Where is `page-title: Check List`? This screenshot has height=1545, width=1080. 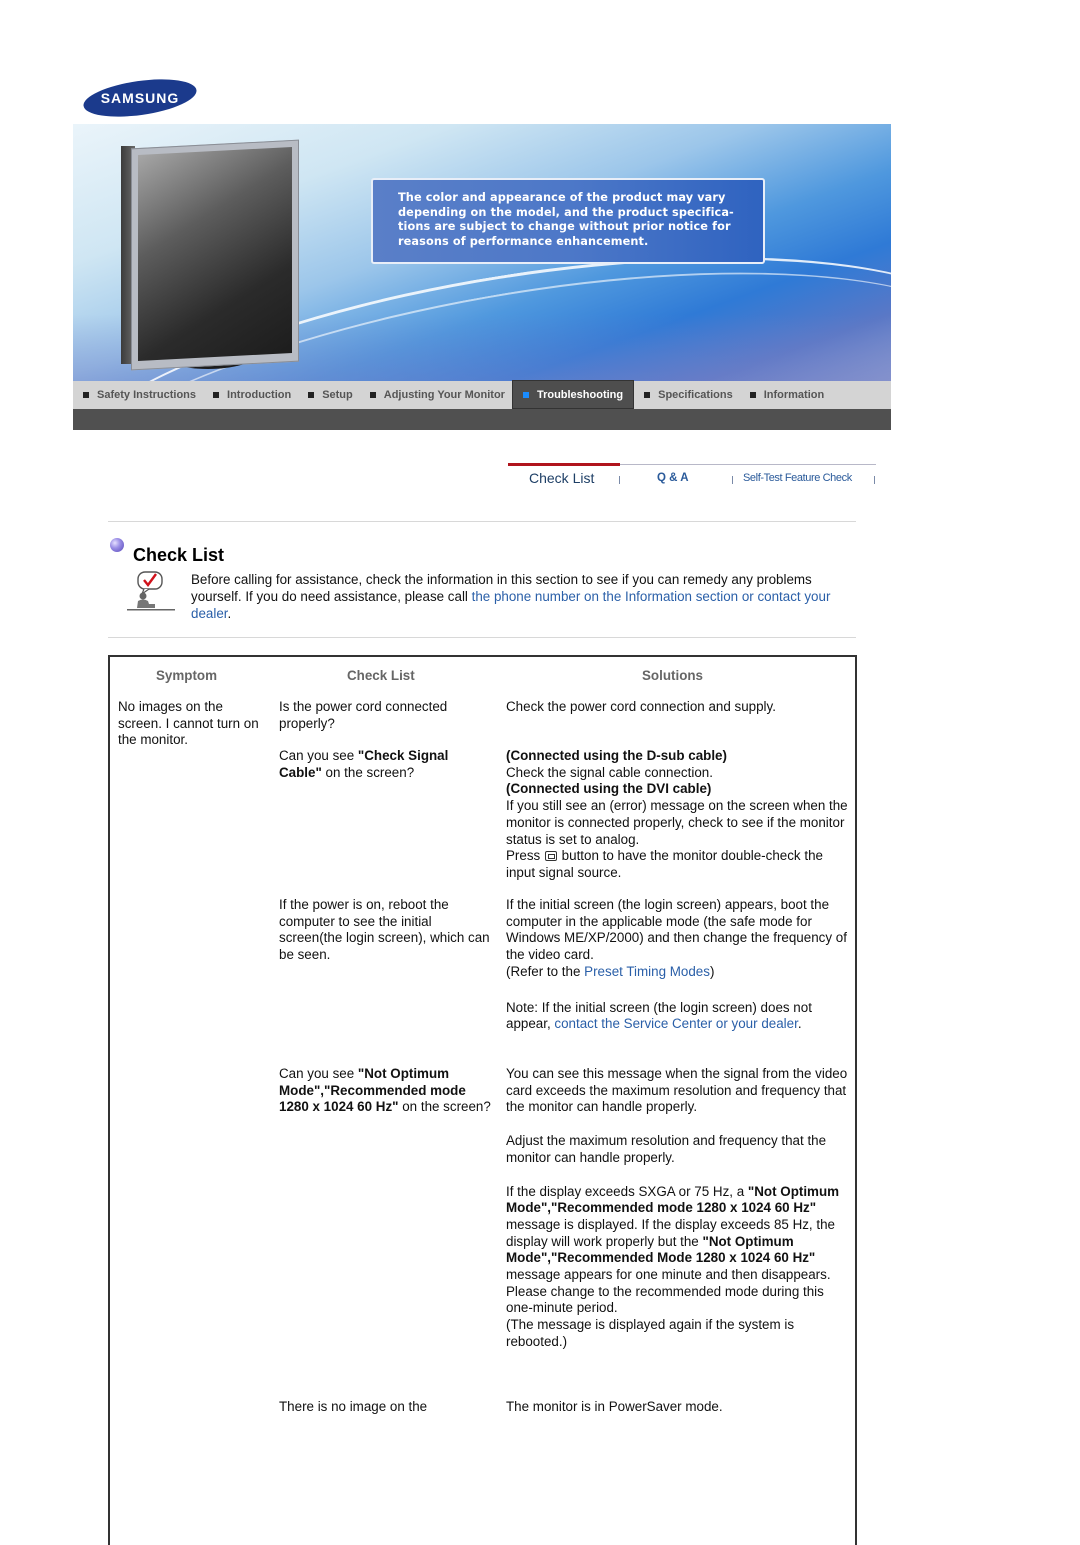
page-title: Check List is located at coordinates (179, 555).